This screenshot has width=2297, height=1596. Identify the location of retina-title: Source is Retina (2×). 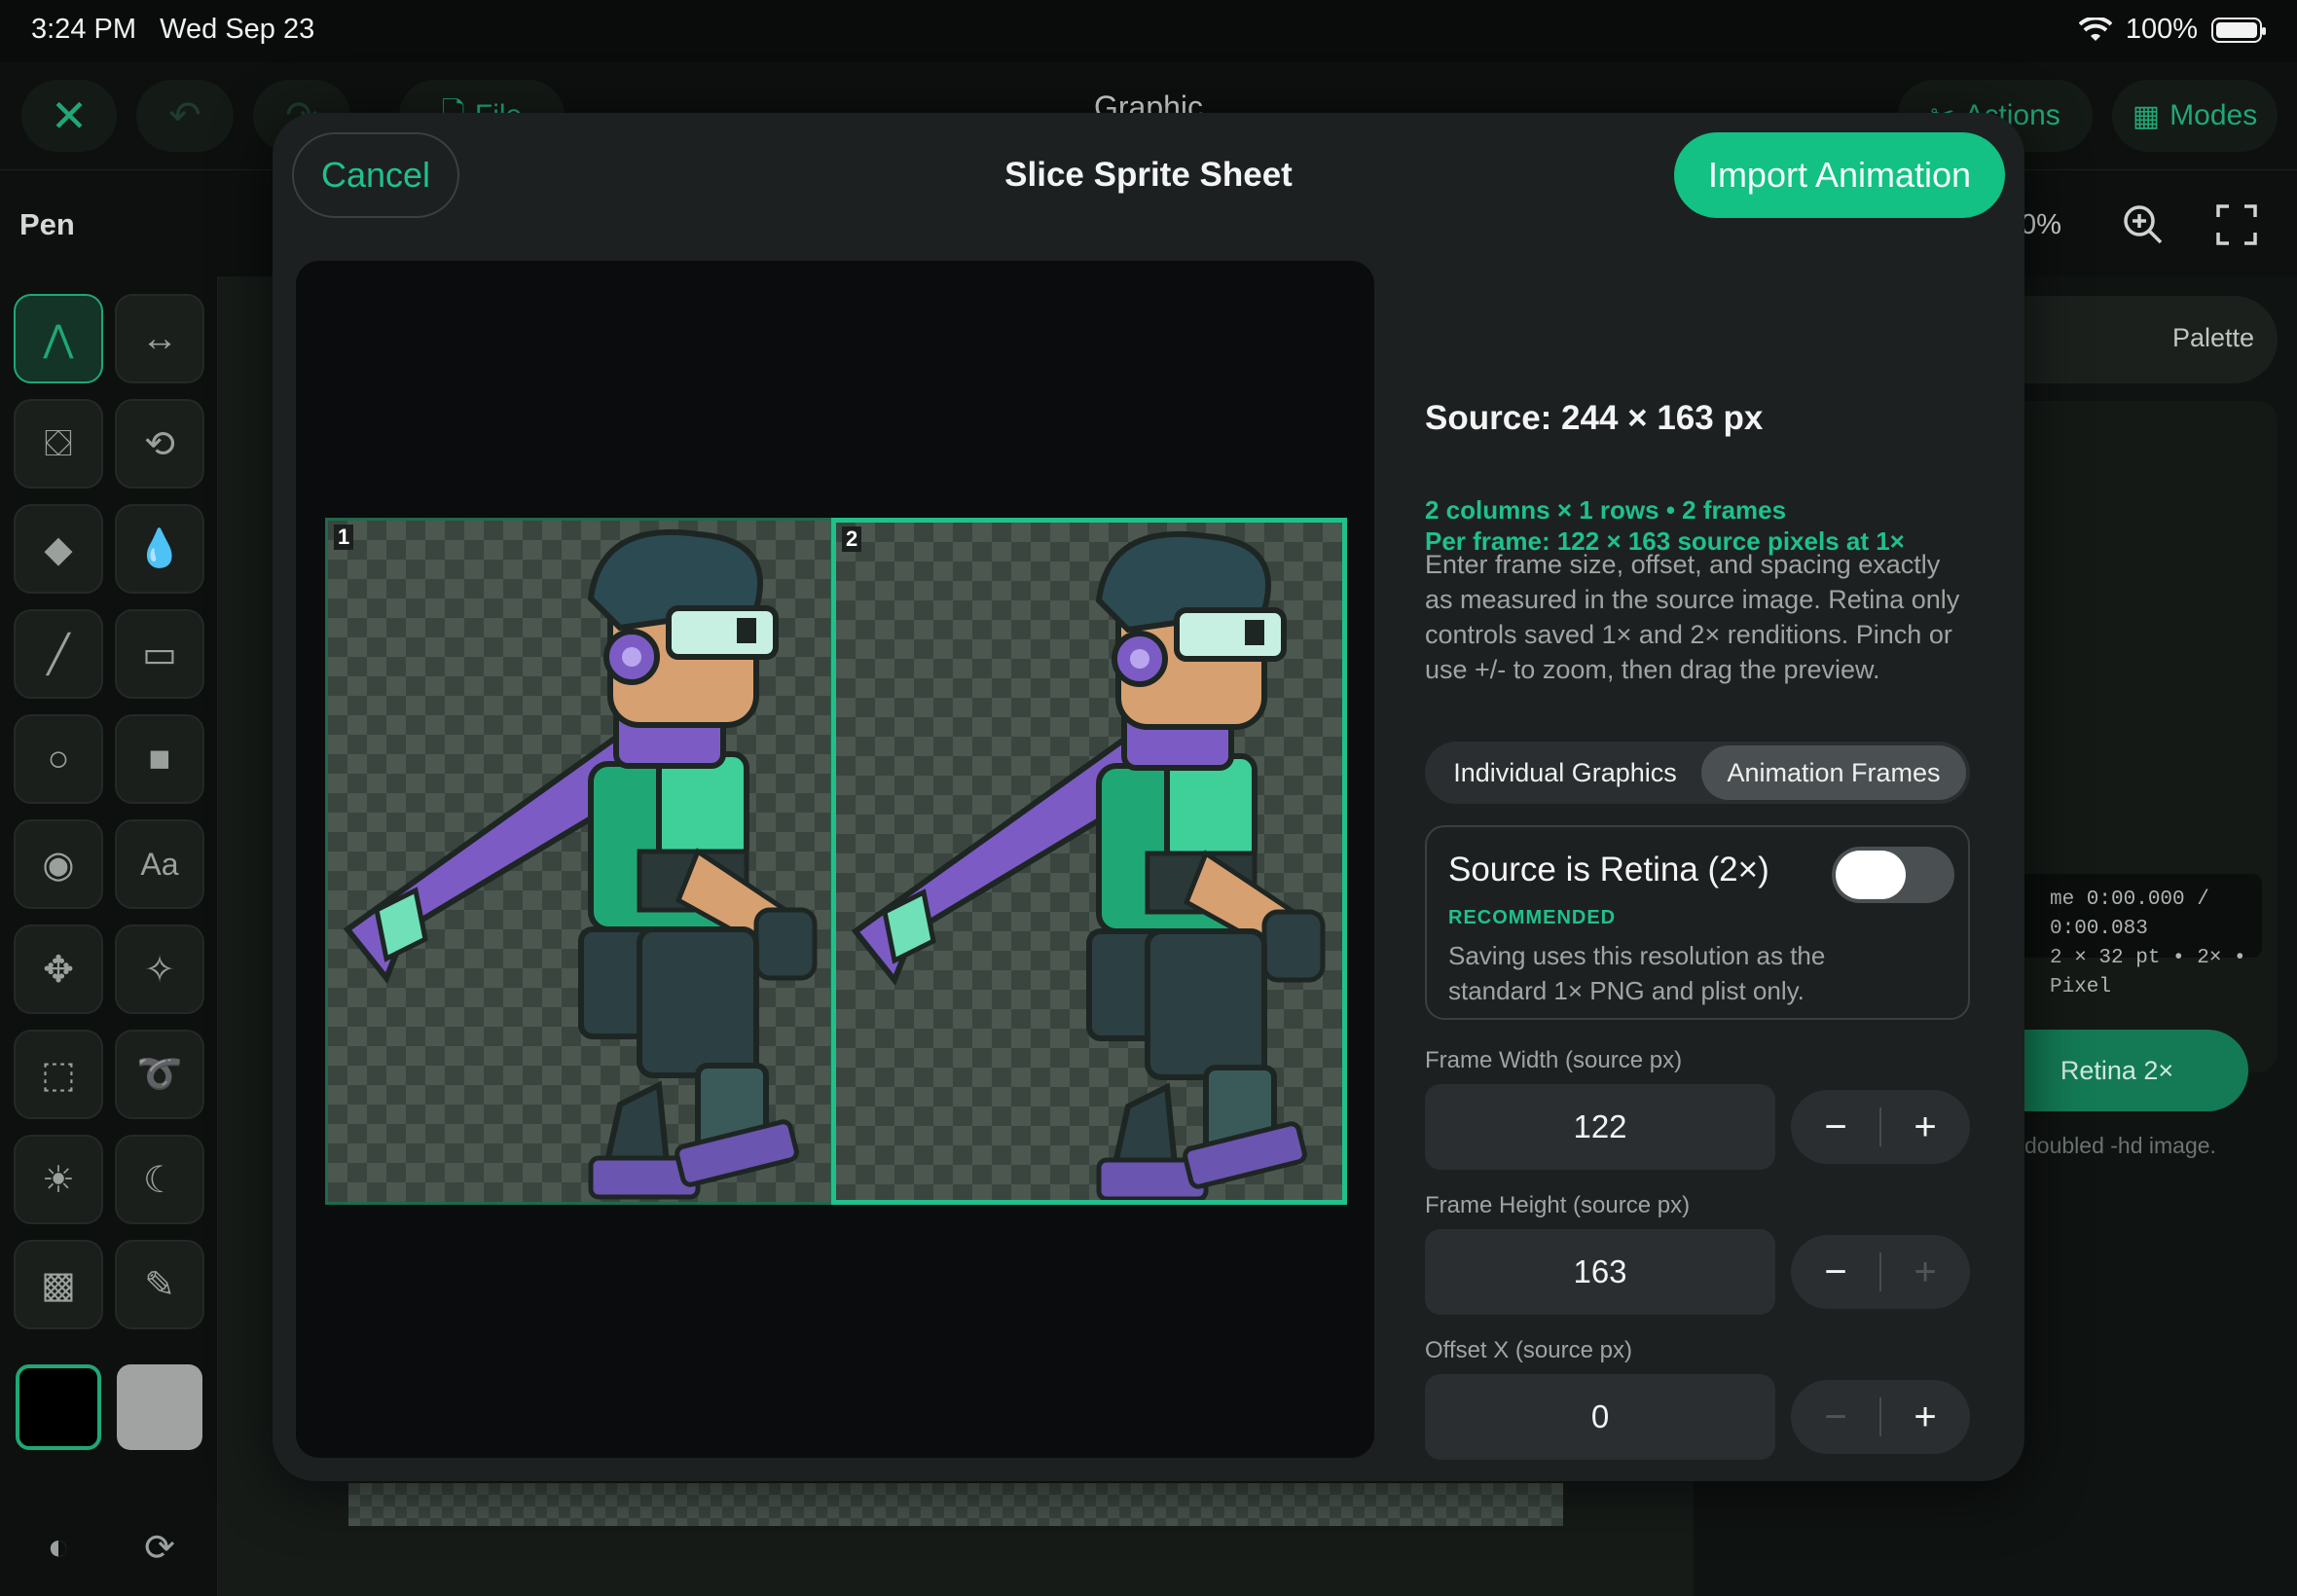
(1608, 870).